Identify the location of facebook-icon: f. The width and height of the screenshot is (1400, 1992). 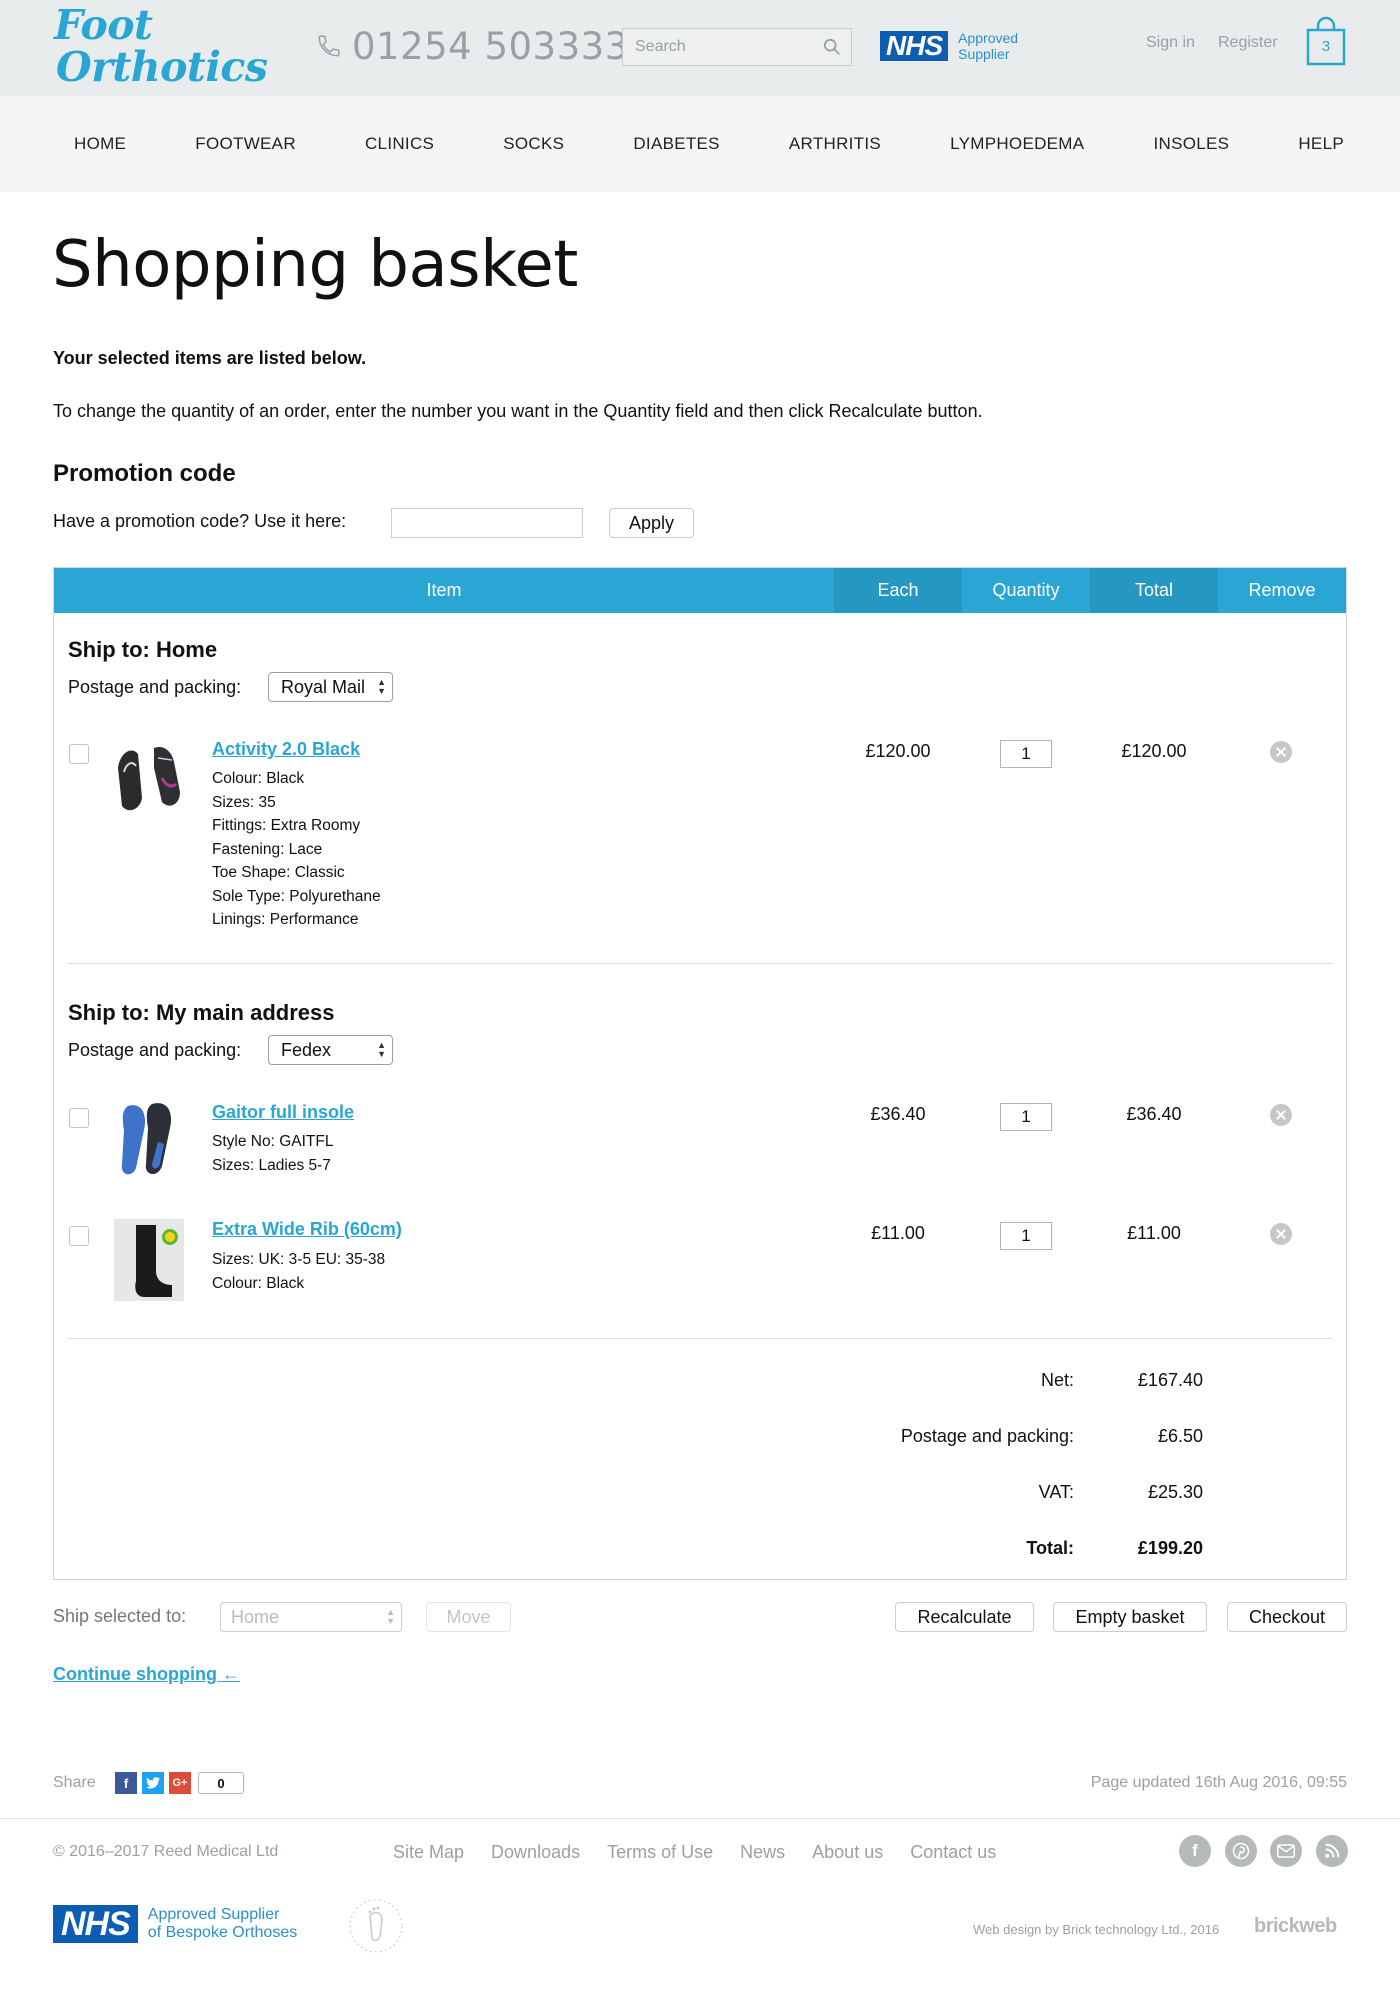
(1195, 1851).